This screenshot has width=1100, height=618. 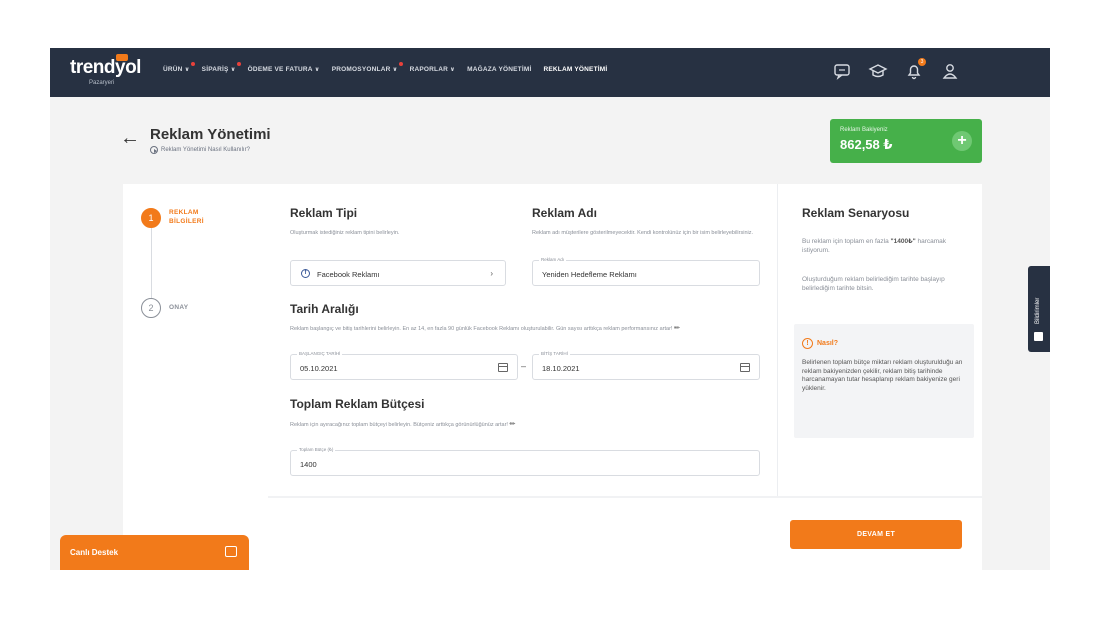 I want to click on nav-item: MAĞAZA YÖNETİMİ, so click(x=499, y=69).